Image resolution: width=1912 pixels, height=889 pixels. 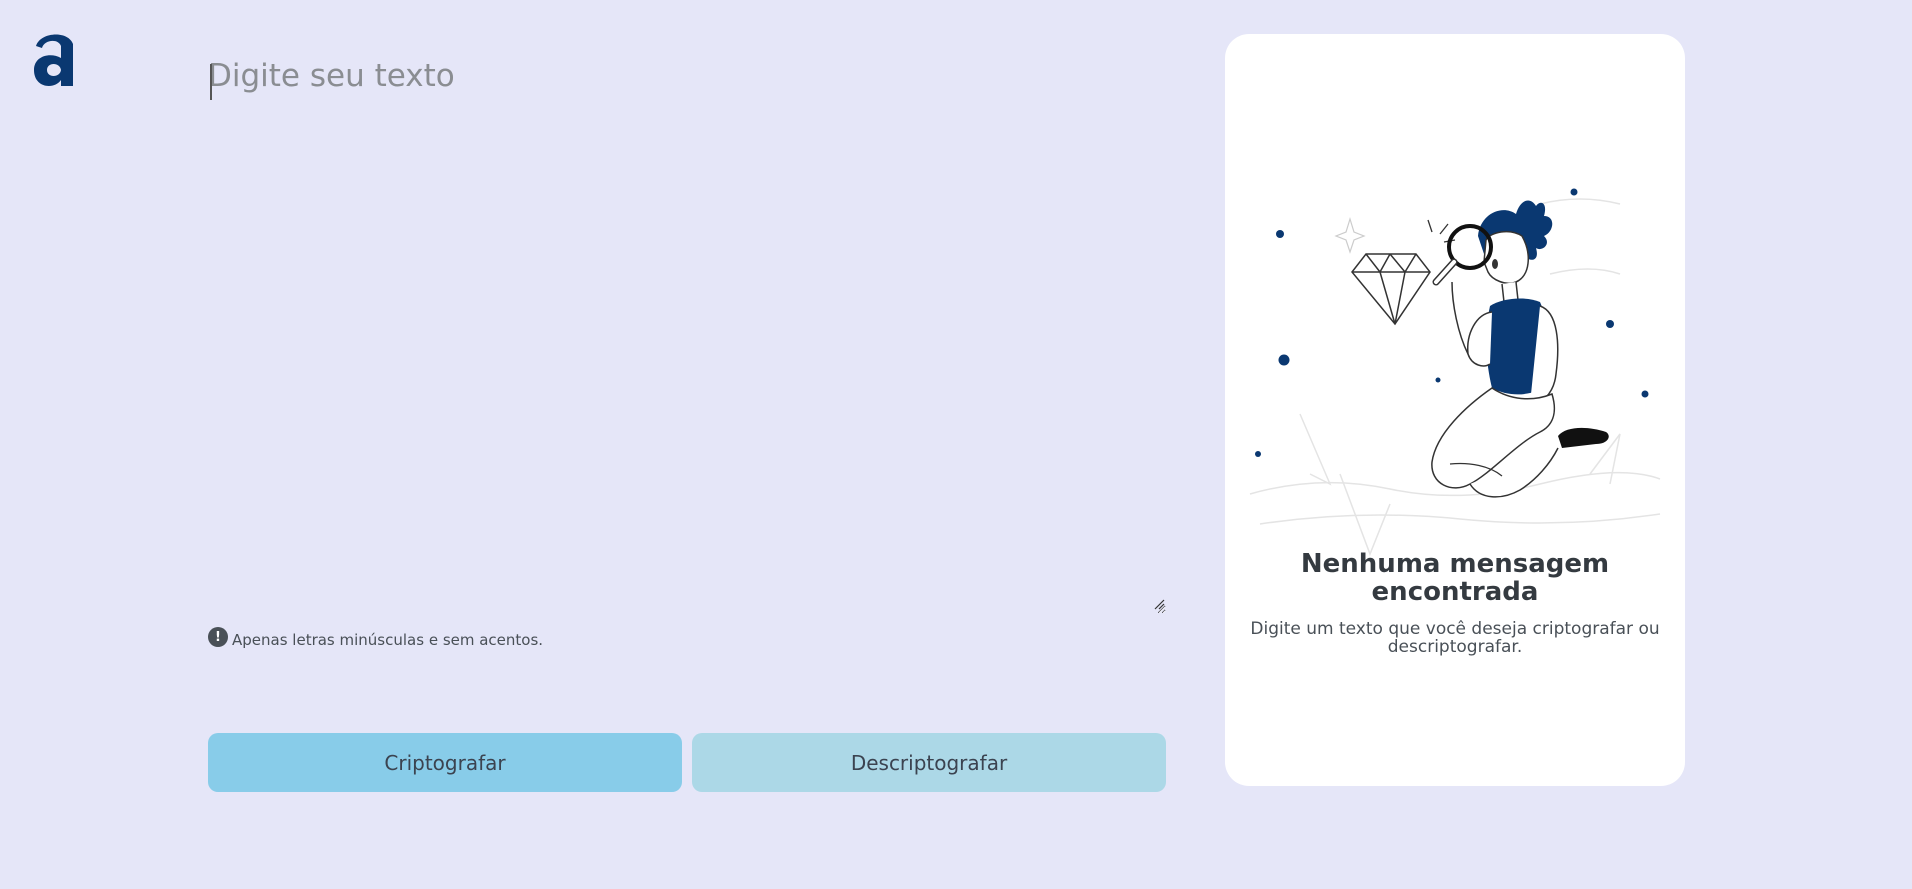 I want to click on decrypt-button: Descriptografar, so click(x=929, y=762).